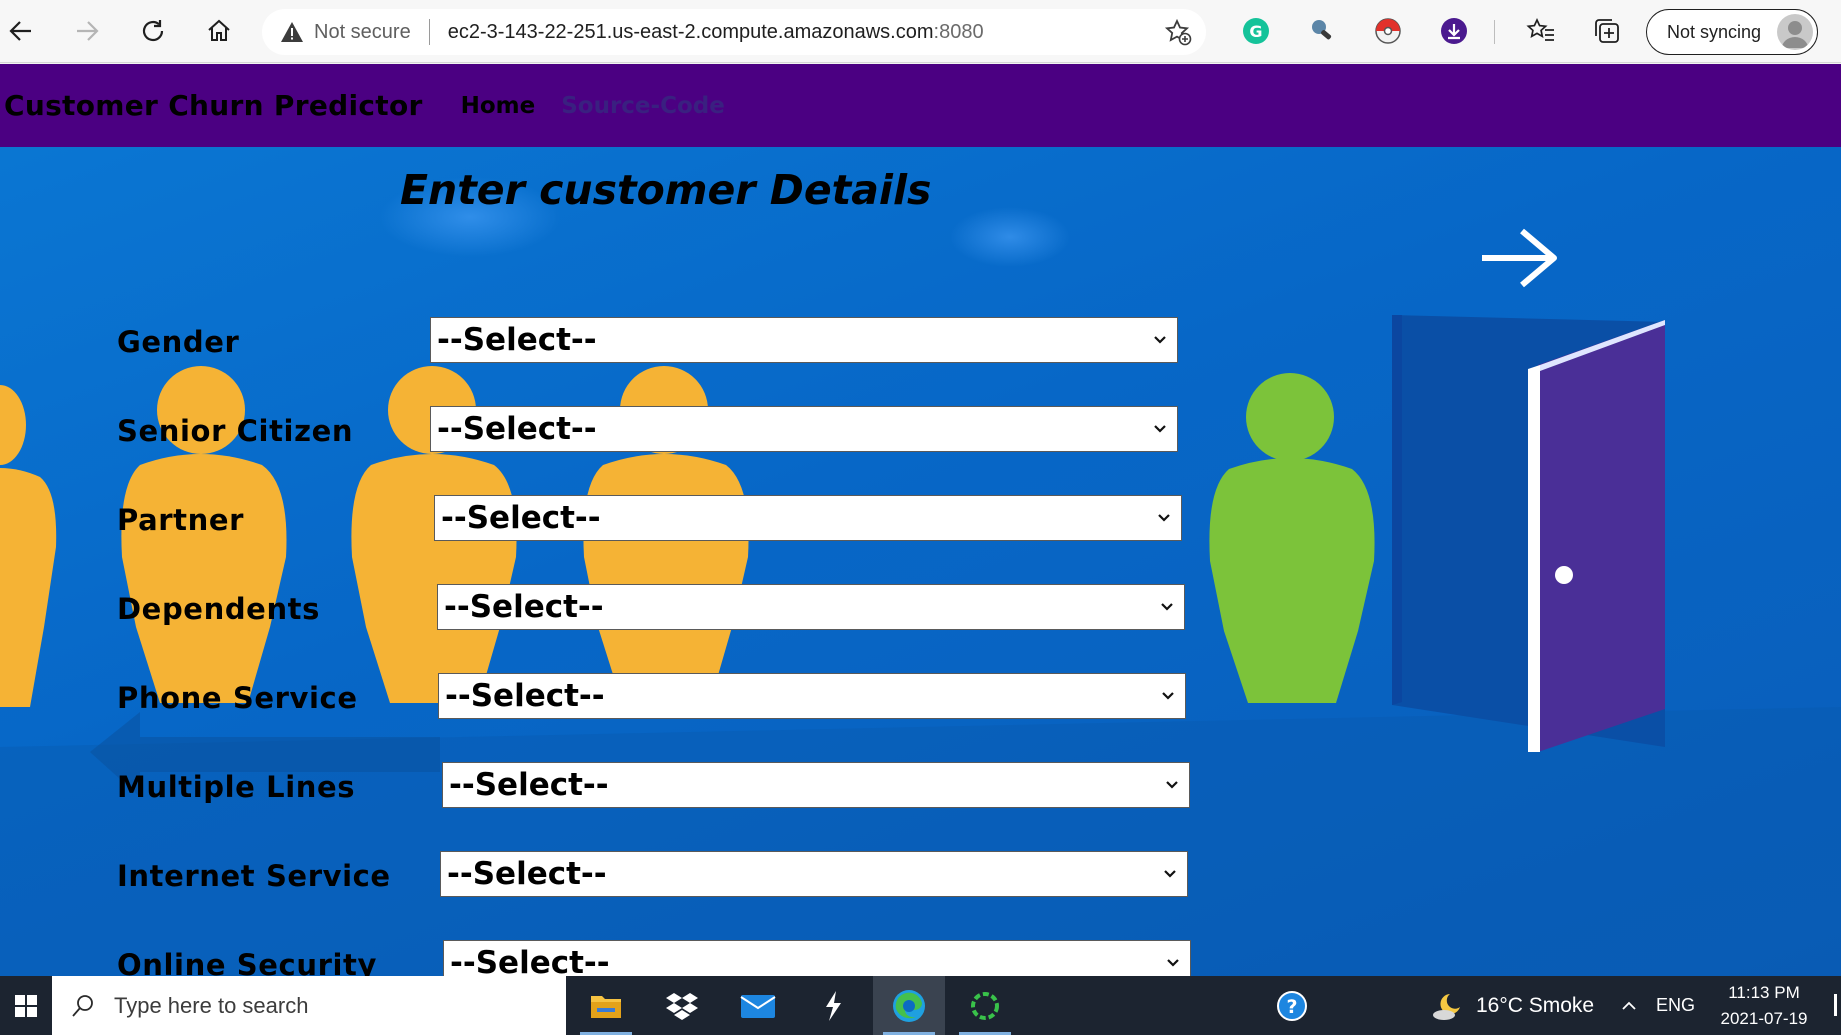 The image size is (1841, 1035). What do you see at coordinates (804, 340) in the screenshot?
I see `gender-select: --Select--` at bounding box center [804, 340].